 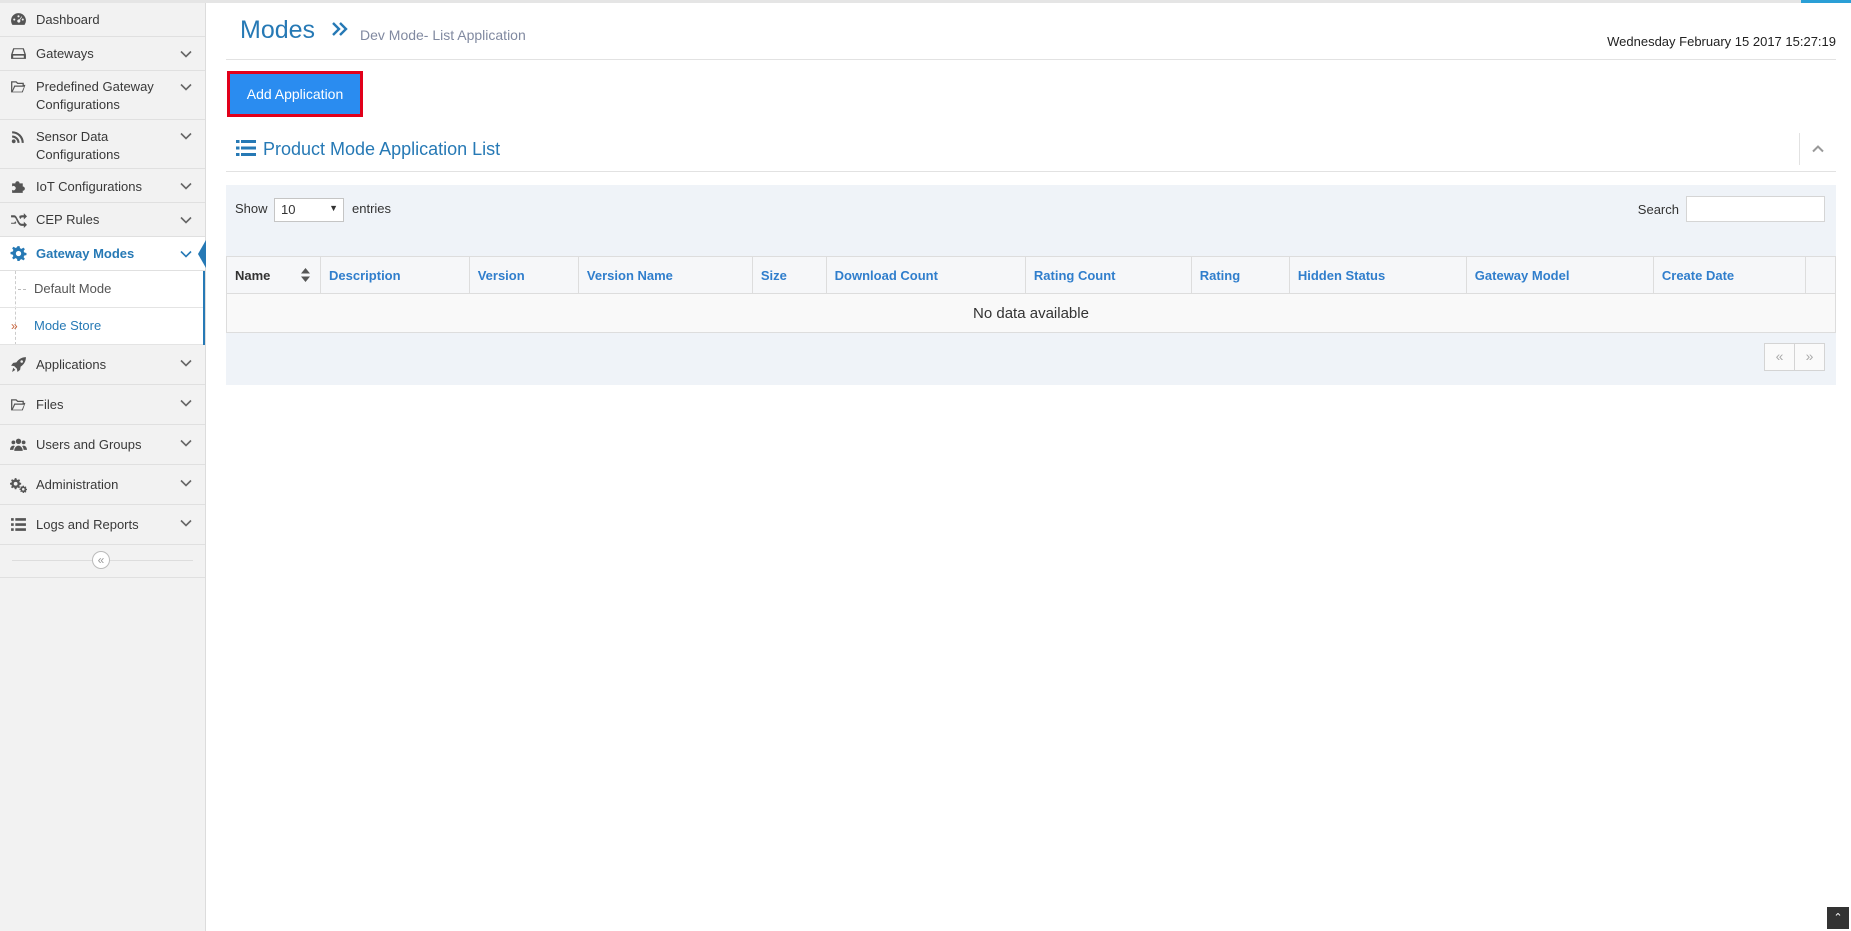 I want to click on widget-title: Product Mode Application List, so click(x=382, y=149).